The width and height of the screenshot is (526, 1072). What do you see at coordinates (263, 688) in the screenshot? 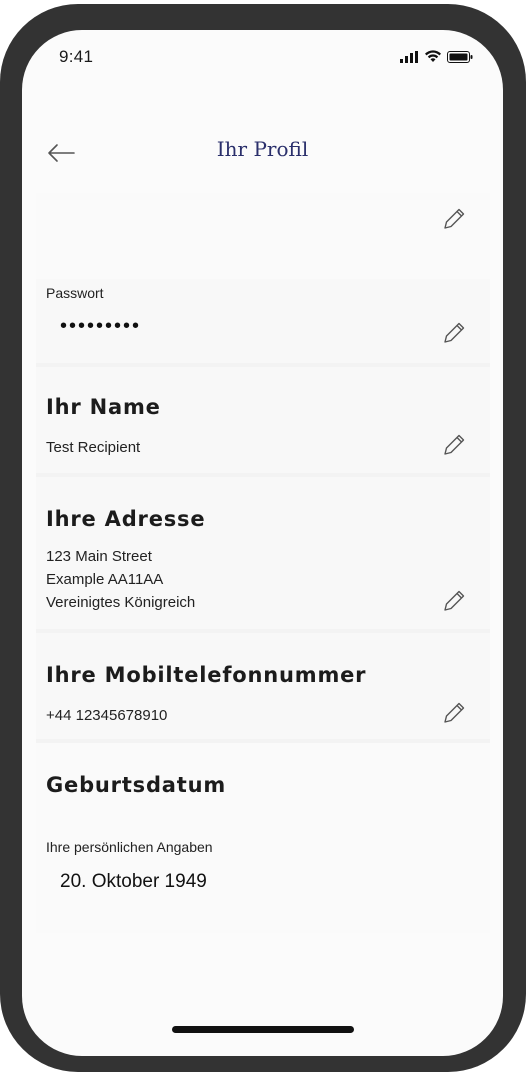
I see `mobile-section: Ihre Mobiltelefonnummer +44 12345678910` at bounding box center [263, 688].